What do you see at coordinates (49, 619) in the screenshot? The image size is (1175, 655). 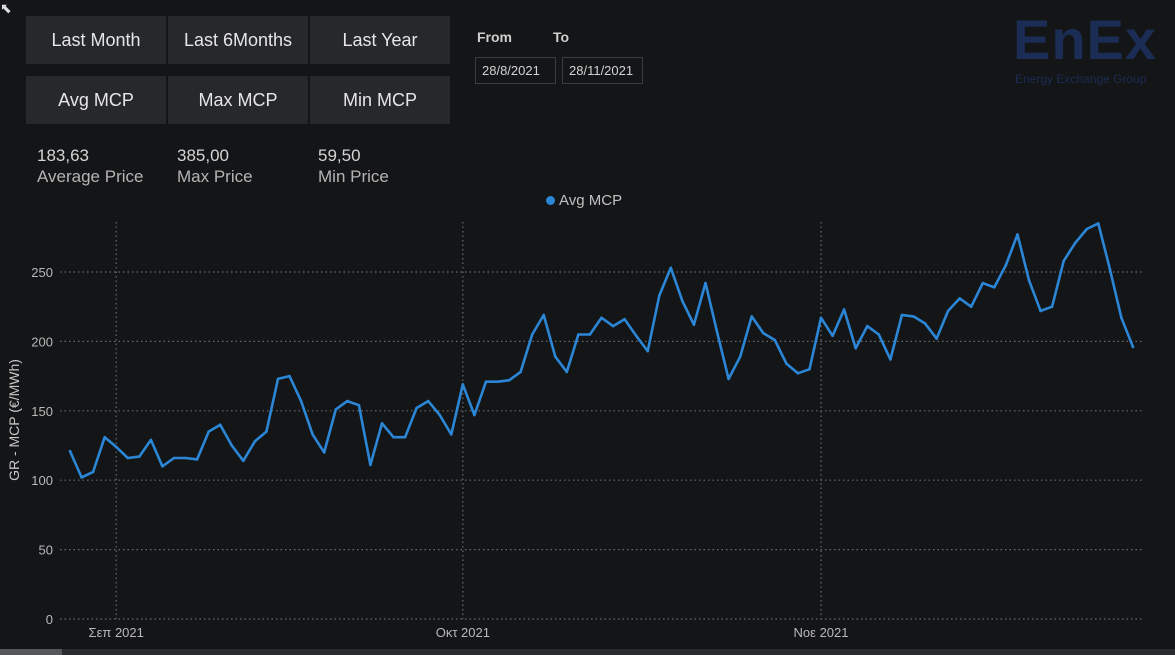 I see `y-tick-label: 0` at bounding box center [49, 619].